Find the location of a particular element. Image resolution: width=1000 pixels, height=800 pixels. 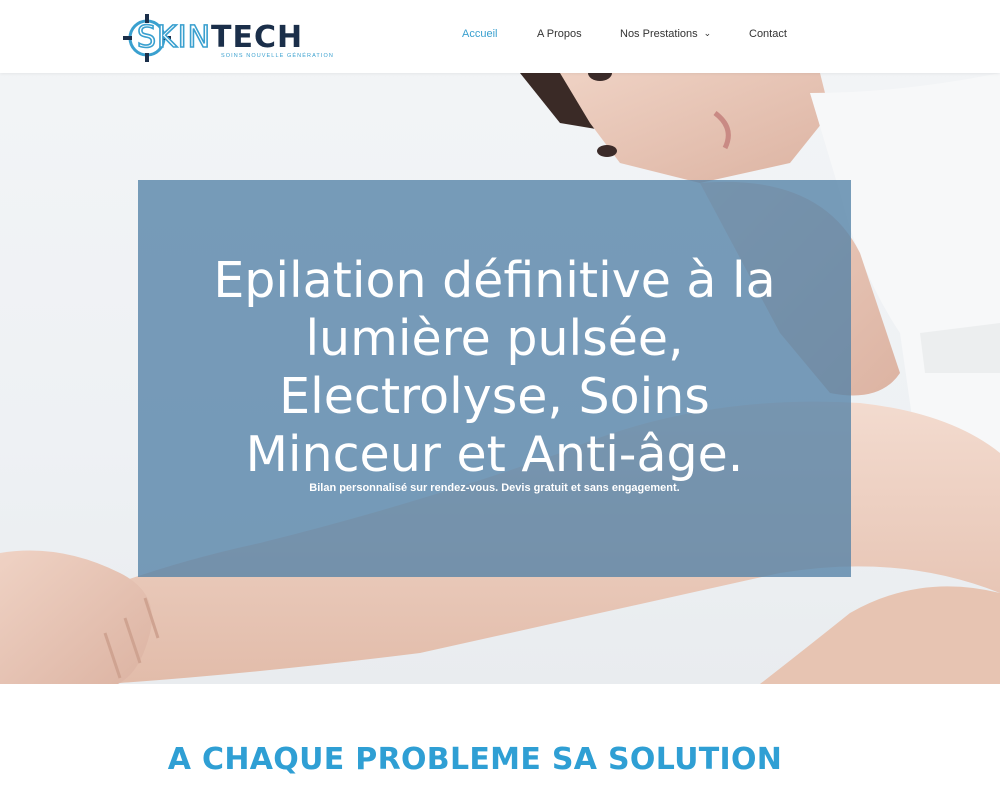

nav-item-nos-prestations: Nos Prestations ⌄ is located at coordinates (665, 34).